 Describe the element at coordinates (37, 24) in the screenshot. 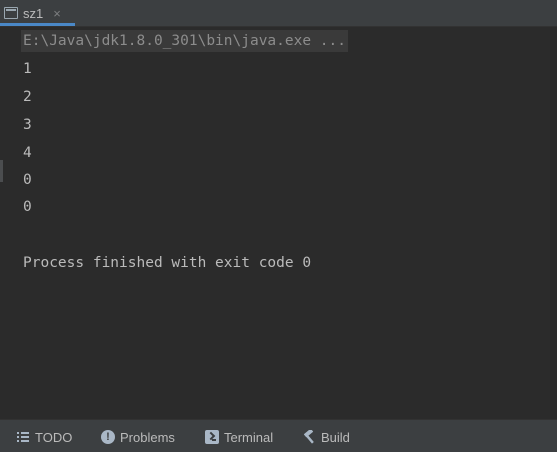

I see `active-tab-indicator` at that location.